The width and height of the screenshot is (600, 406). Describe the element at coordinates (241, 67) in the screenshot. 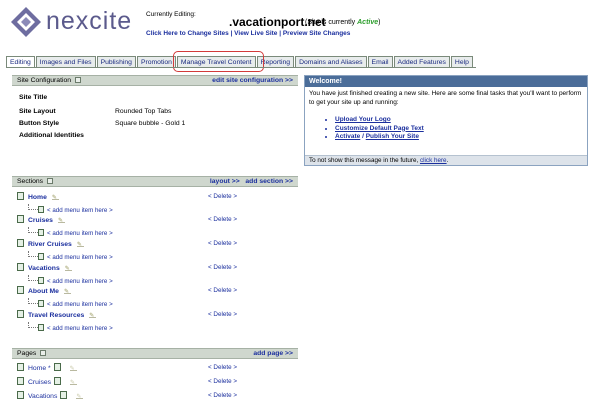

I see `tab-divider` at that location.